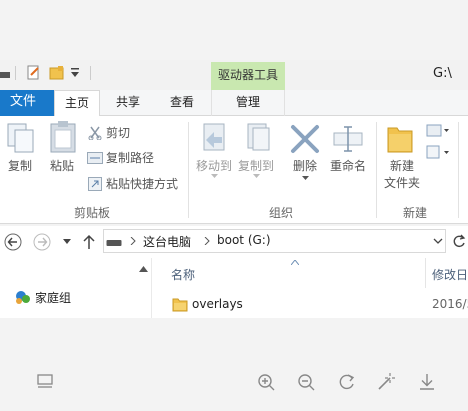 The image size is (468, 411). Describe the element at coordinates (118, 133) in the screenshot. I see `cut-button: 剪切` at that location.